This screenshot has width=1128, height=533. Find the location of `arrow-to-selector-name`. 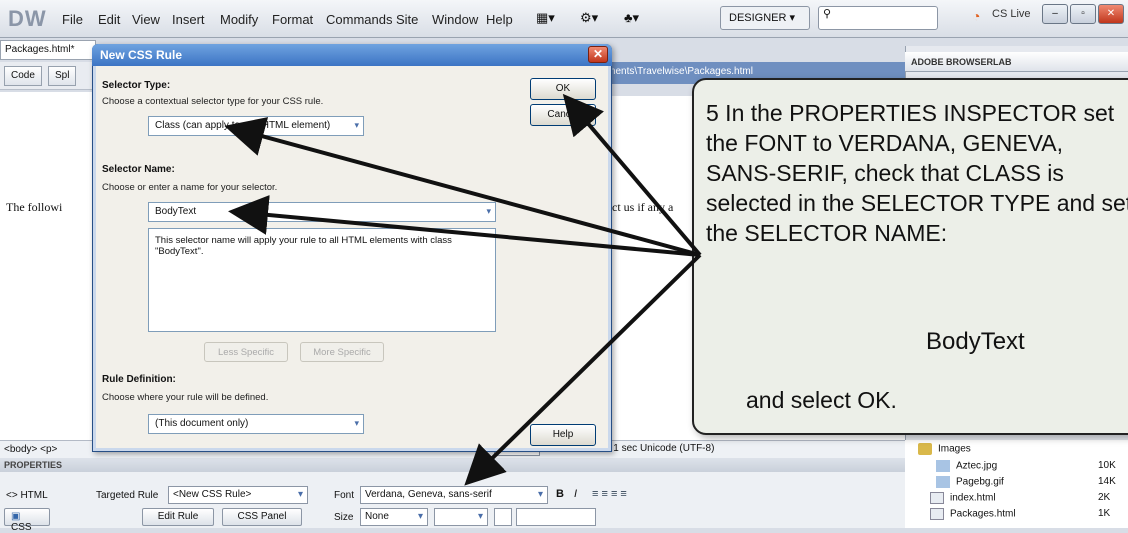

arrow-to-selector-name is located at coordinates (464, 226).